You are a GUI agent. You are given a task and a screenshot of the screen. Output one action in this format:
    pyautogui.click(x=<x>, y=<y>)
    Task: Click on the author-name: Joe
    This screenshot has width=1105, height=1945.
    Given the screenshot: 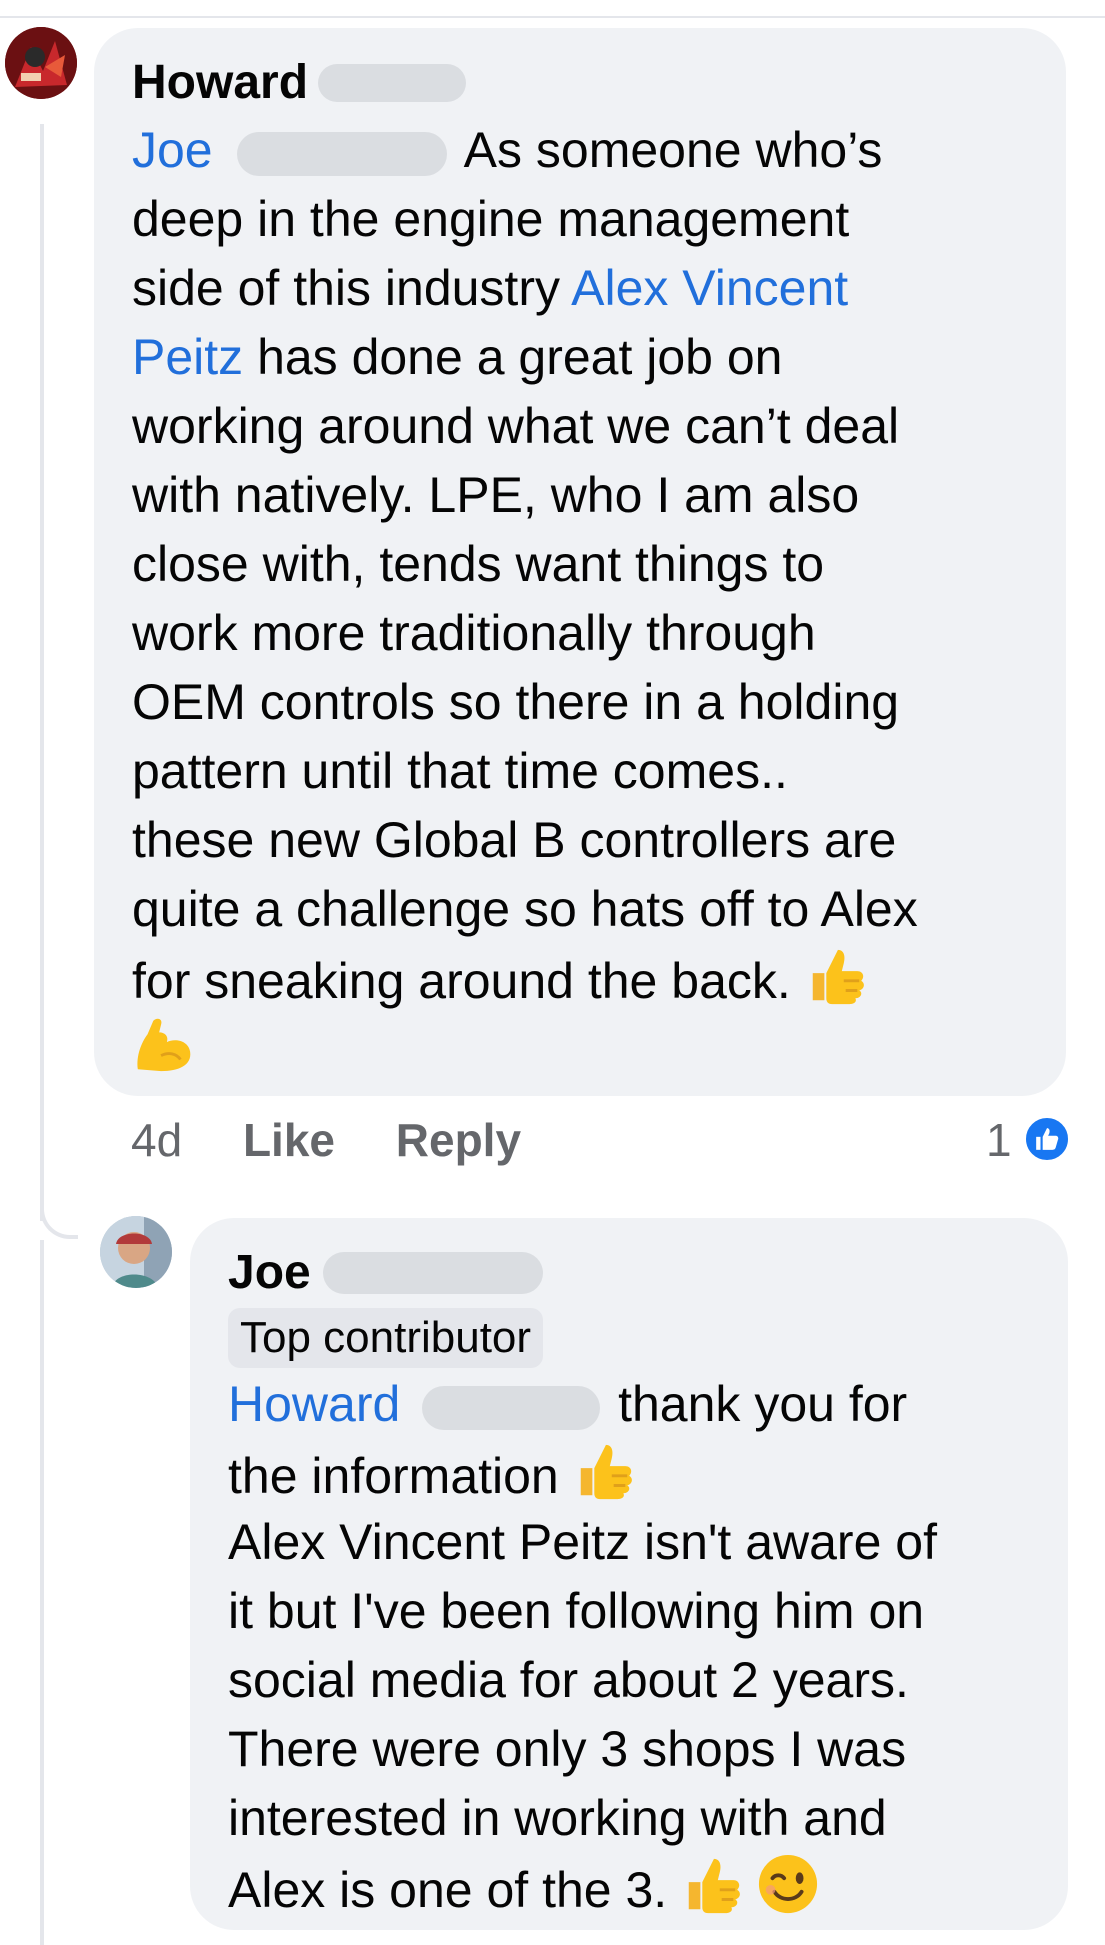 What is the action you would take?
    pyautogui.click(x=269, y=1273)
    